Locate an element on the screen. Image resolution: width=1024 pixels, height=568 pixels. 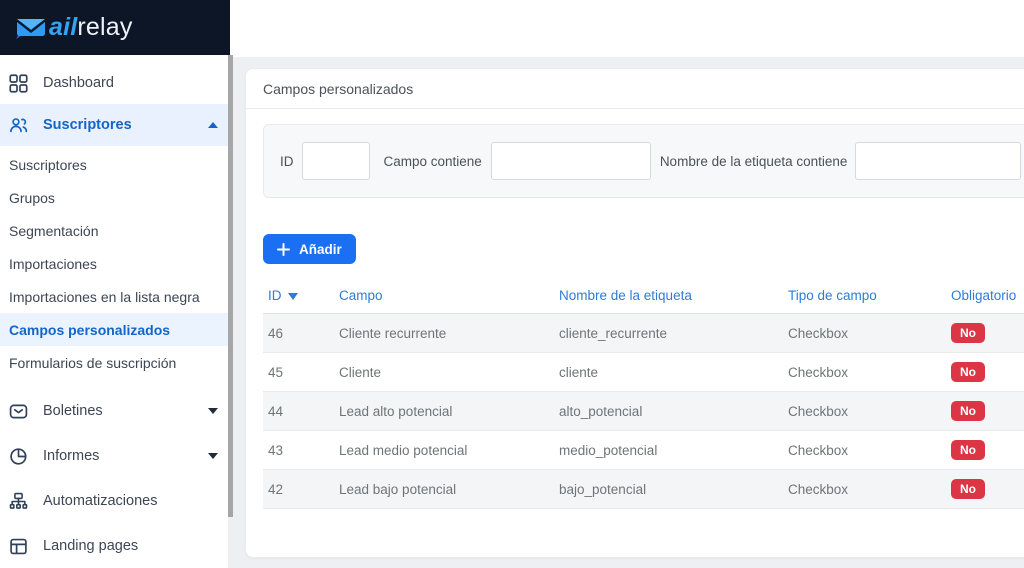
column-header-etiqueta: Nombre de la etiqueta is located at coordinates (668, 299).